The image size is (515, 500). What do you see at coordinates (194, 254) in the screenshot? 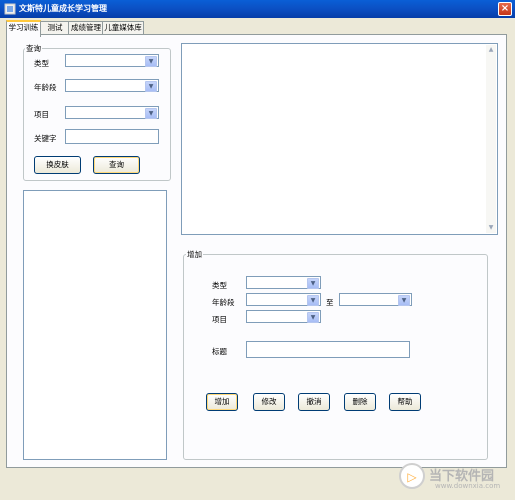
I see `add-legend: 增加` at bounding box center [194, 254].